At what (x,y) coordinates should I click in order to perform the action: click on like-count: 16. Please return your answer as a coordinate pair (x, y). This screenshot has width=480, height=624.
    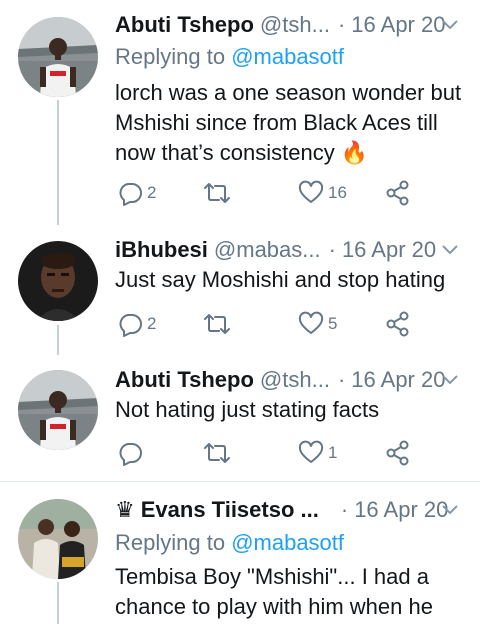
    Looking at the image, I should click on (337, 192).